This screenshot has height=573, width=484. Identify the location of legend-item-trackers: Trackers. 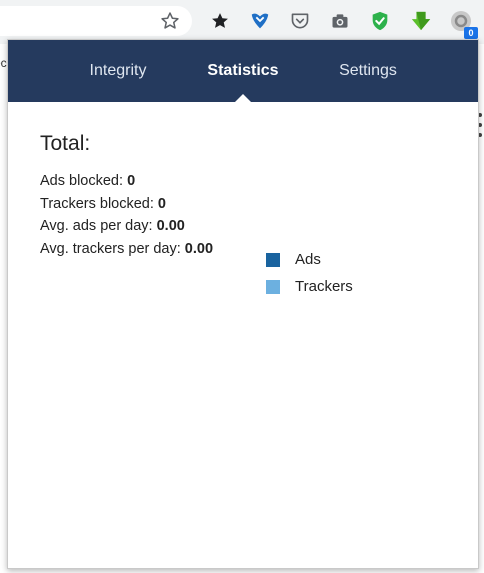
(309, 286).